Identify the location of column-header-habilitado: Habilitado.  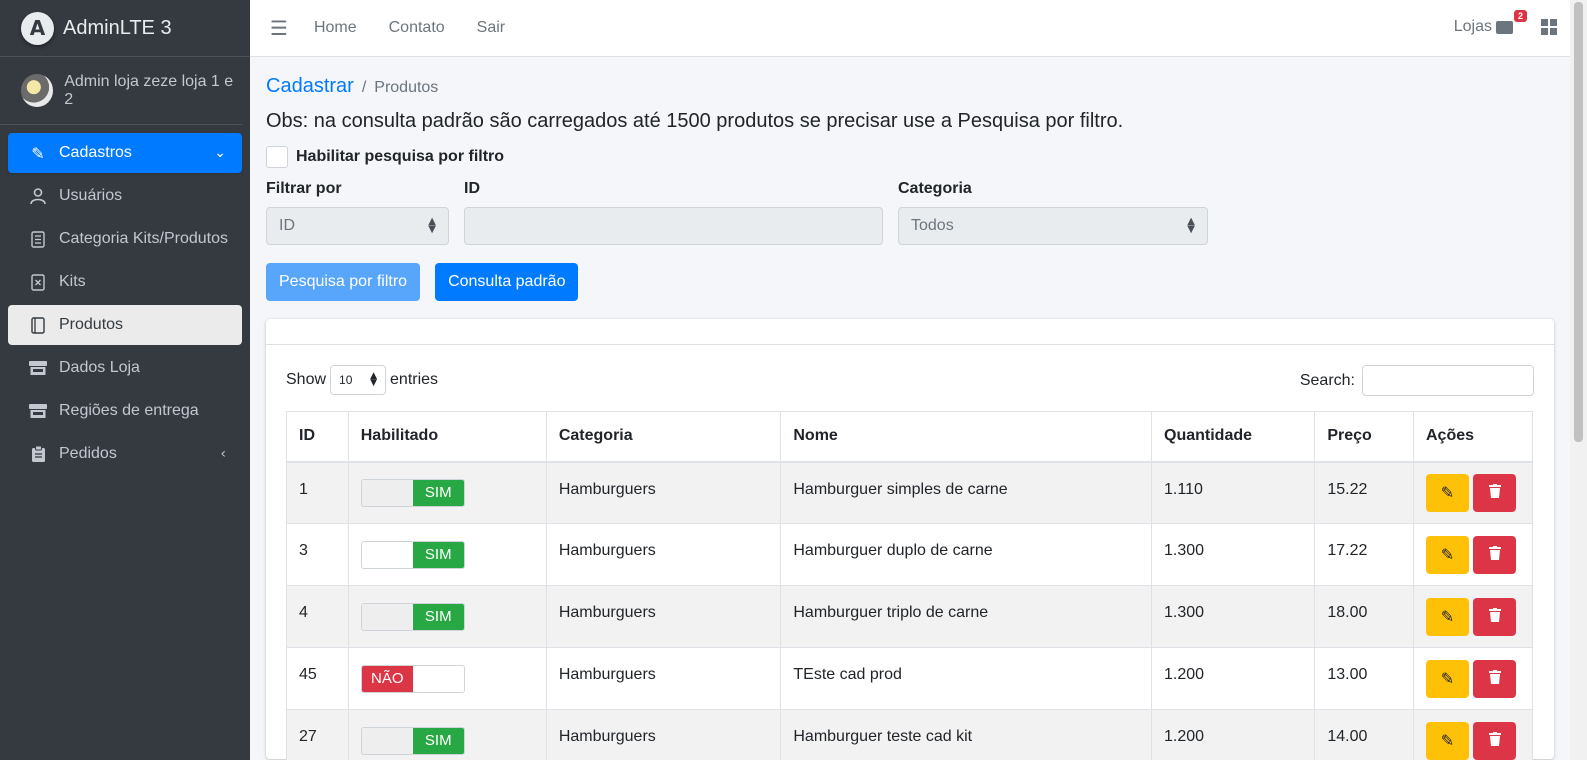
(447, 437).